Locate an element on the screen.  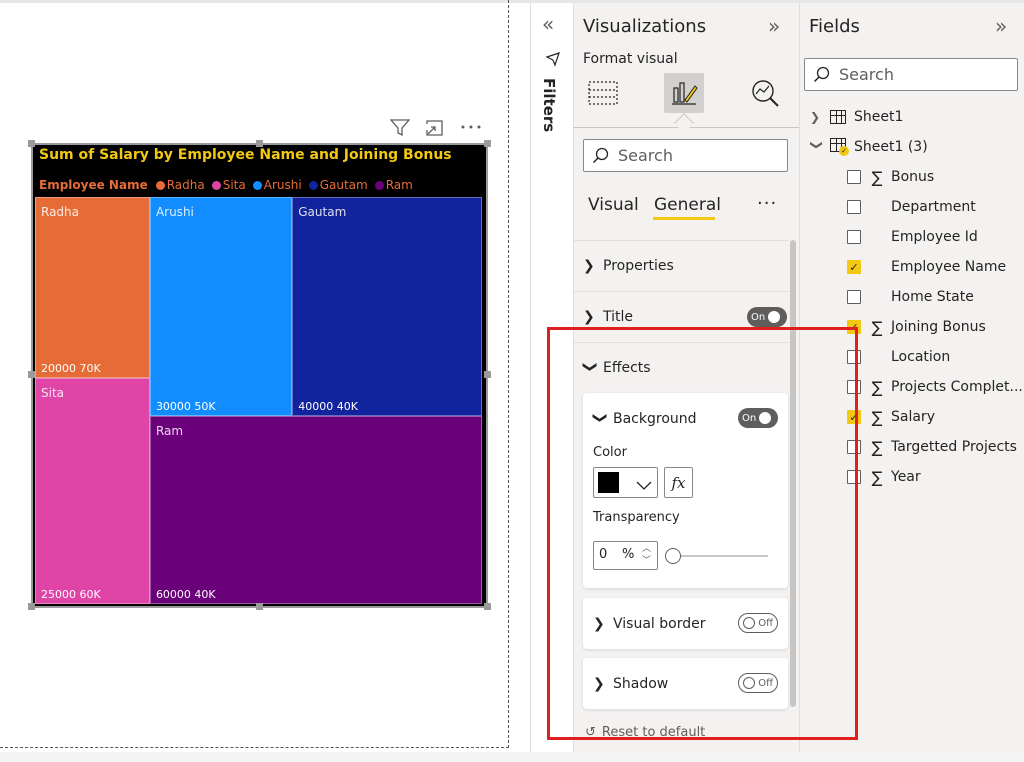
legend-item-gautam: Gautam is located at coordinates (338, 185).